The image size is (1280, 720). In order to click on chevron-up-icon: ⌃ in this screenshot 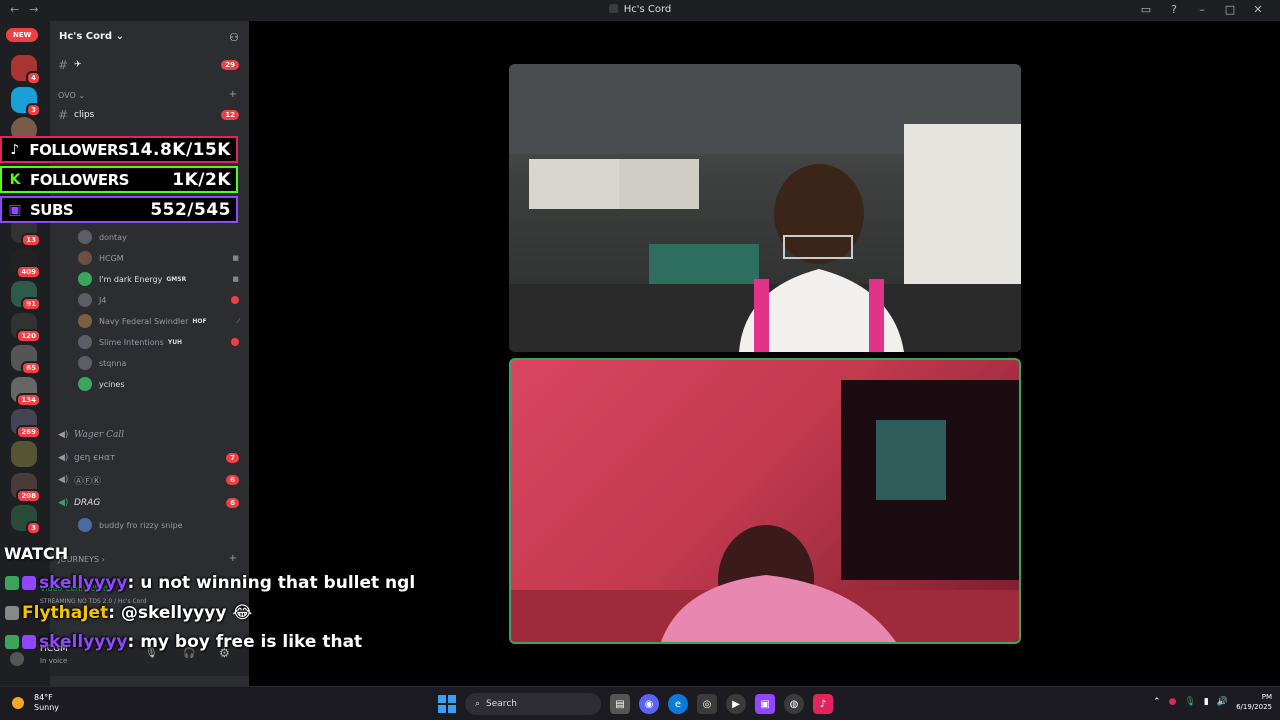, I will do `click(1157, 702)`.